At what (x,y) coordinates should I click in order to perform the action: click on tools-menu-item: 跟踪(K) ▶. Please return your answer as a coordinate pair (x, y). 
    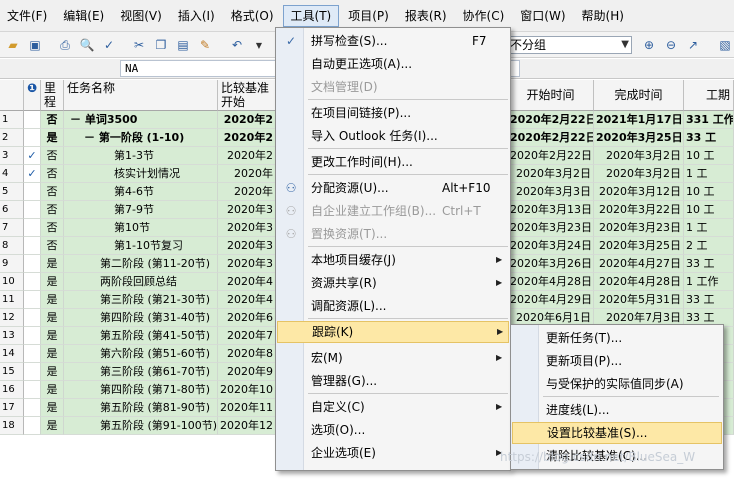
    Looking at the image, I should click on (393, 332).